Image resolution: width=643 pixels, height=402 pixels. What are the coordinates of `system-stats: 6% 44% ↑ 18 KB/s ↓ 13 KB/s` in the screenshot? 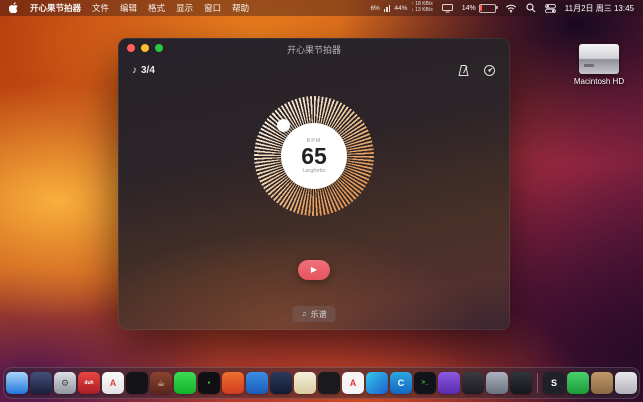 It's located at (401, 7).